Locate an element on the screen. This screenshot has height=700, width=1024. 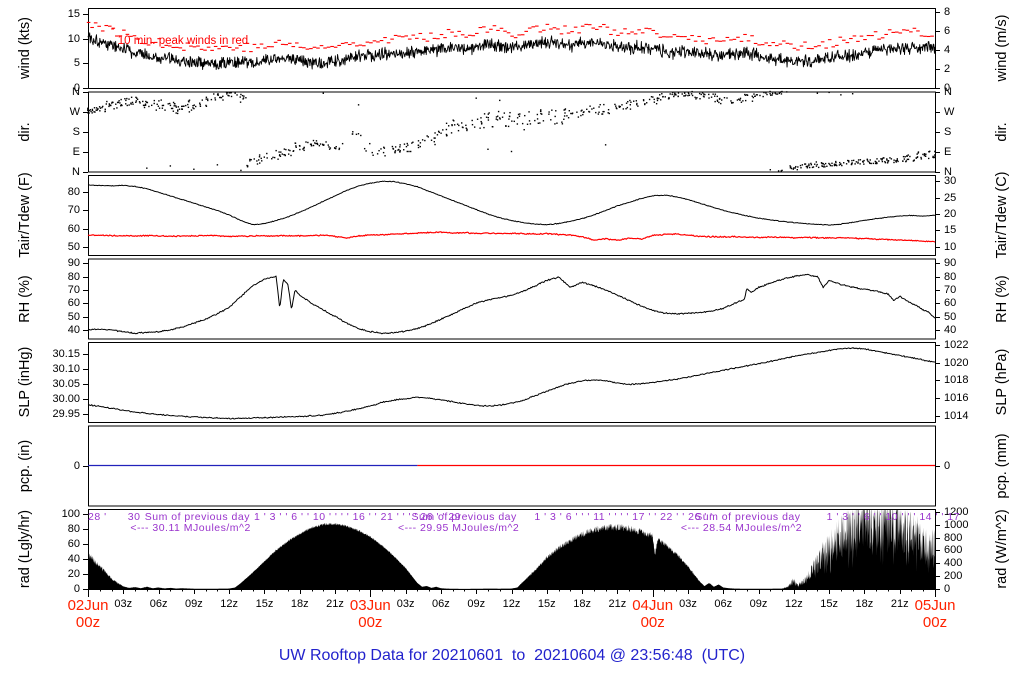
rad-ytick-right: 800 is located at coordinates (953, 538).